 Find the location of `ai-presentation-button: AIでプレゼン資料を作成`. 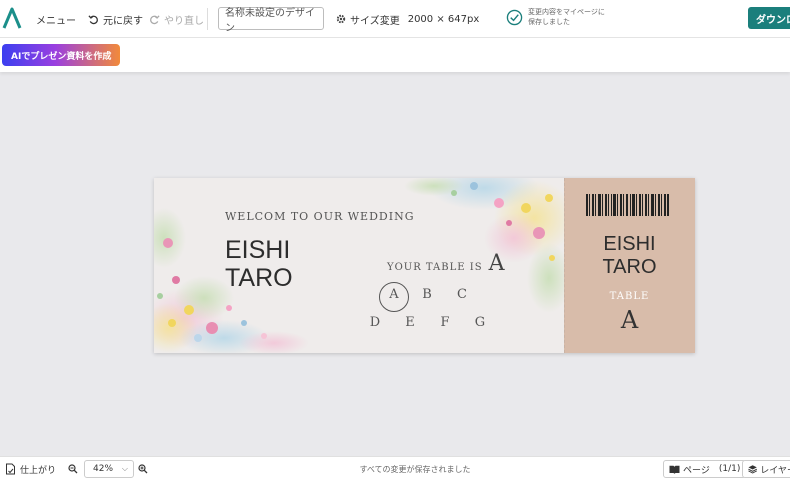

ai-presentation-button: AIでプレゼン資料を作成 is located at coordinates (61, 55).